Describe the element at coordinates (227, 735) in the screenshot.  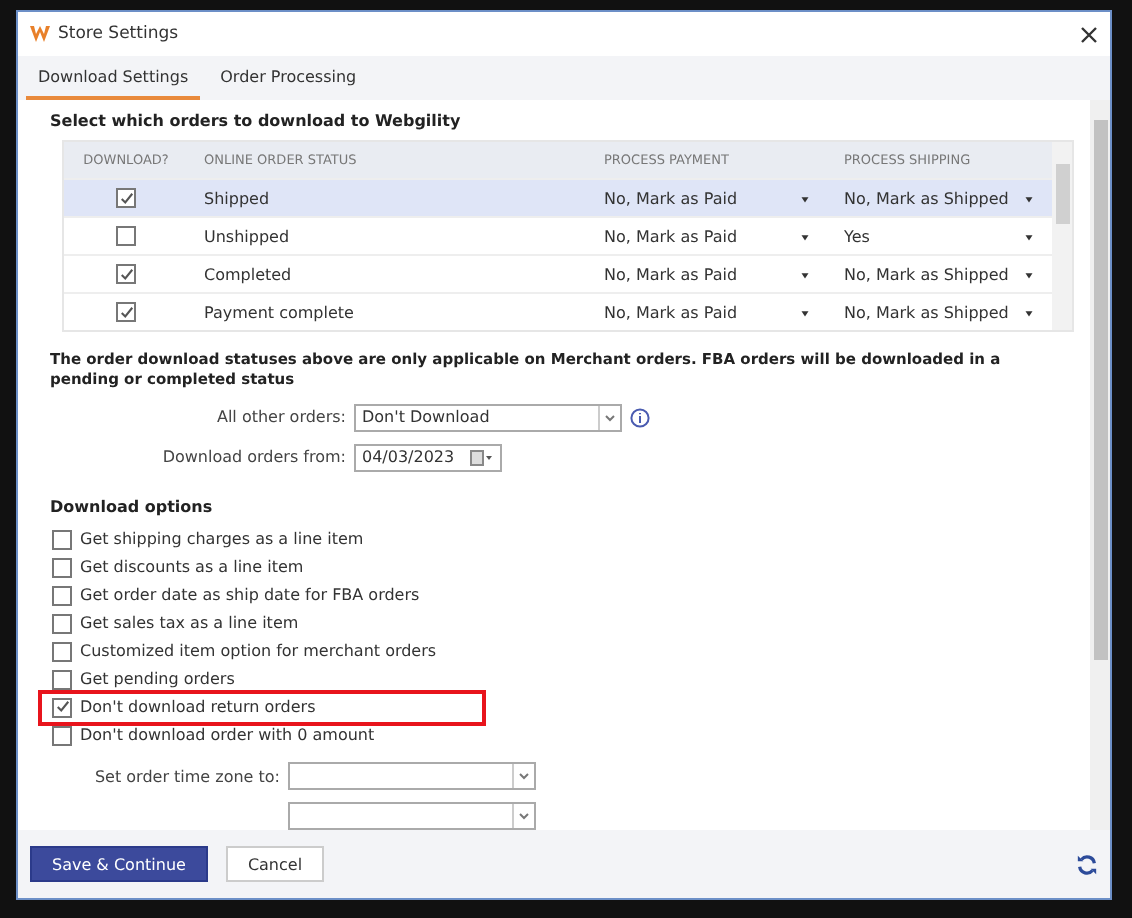
I see `option-label: Don't download order with 0 amount` at that location.